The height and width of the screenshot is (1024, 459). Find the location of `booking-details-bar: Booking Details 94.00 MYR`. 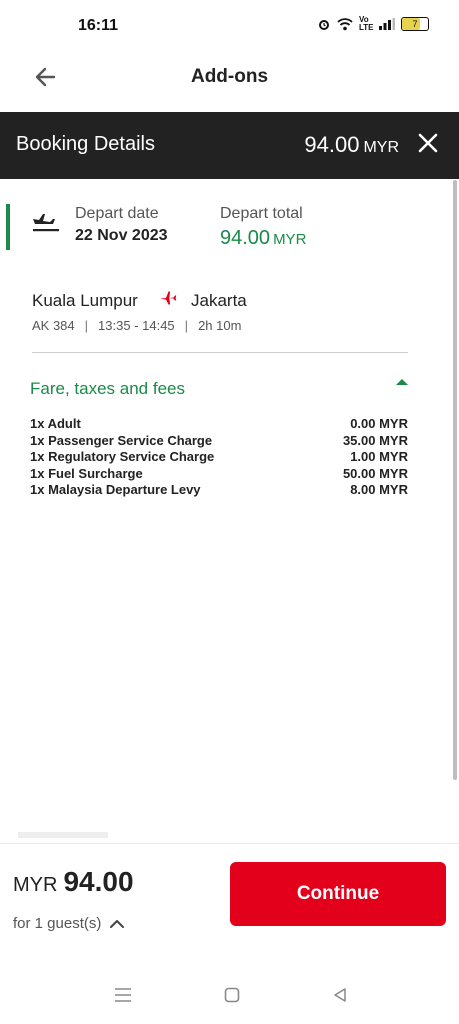

booking-details-bar: Booking Details 94.00 MYR is located at coordinates (229, 145).